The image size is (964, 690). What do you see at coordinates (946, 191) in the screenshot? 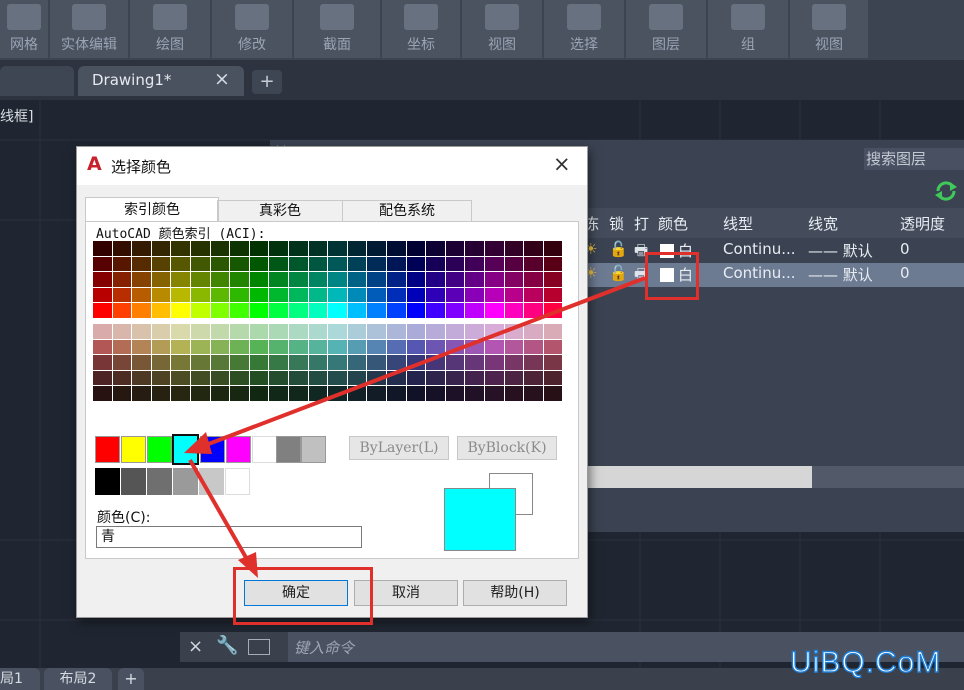
I see `refresh-icon` at bounding box center [946, 191].